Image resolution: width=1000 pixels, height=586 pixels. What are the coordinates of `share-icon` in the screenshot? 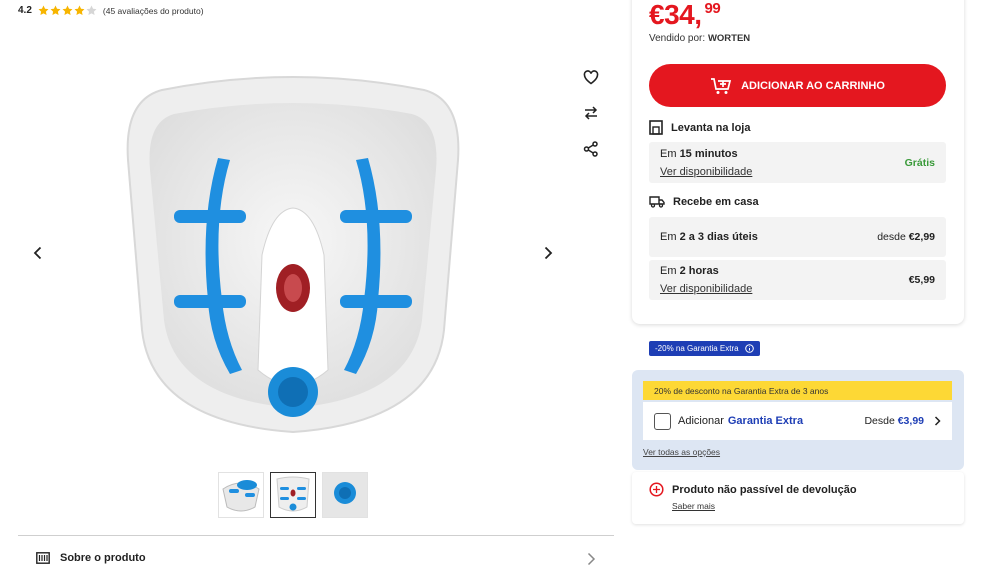 It's located at (590, 149).